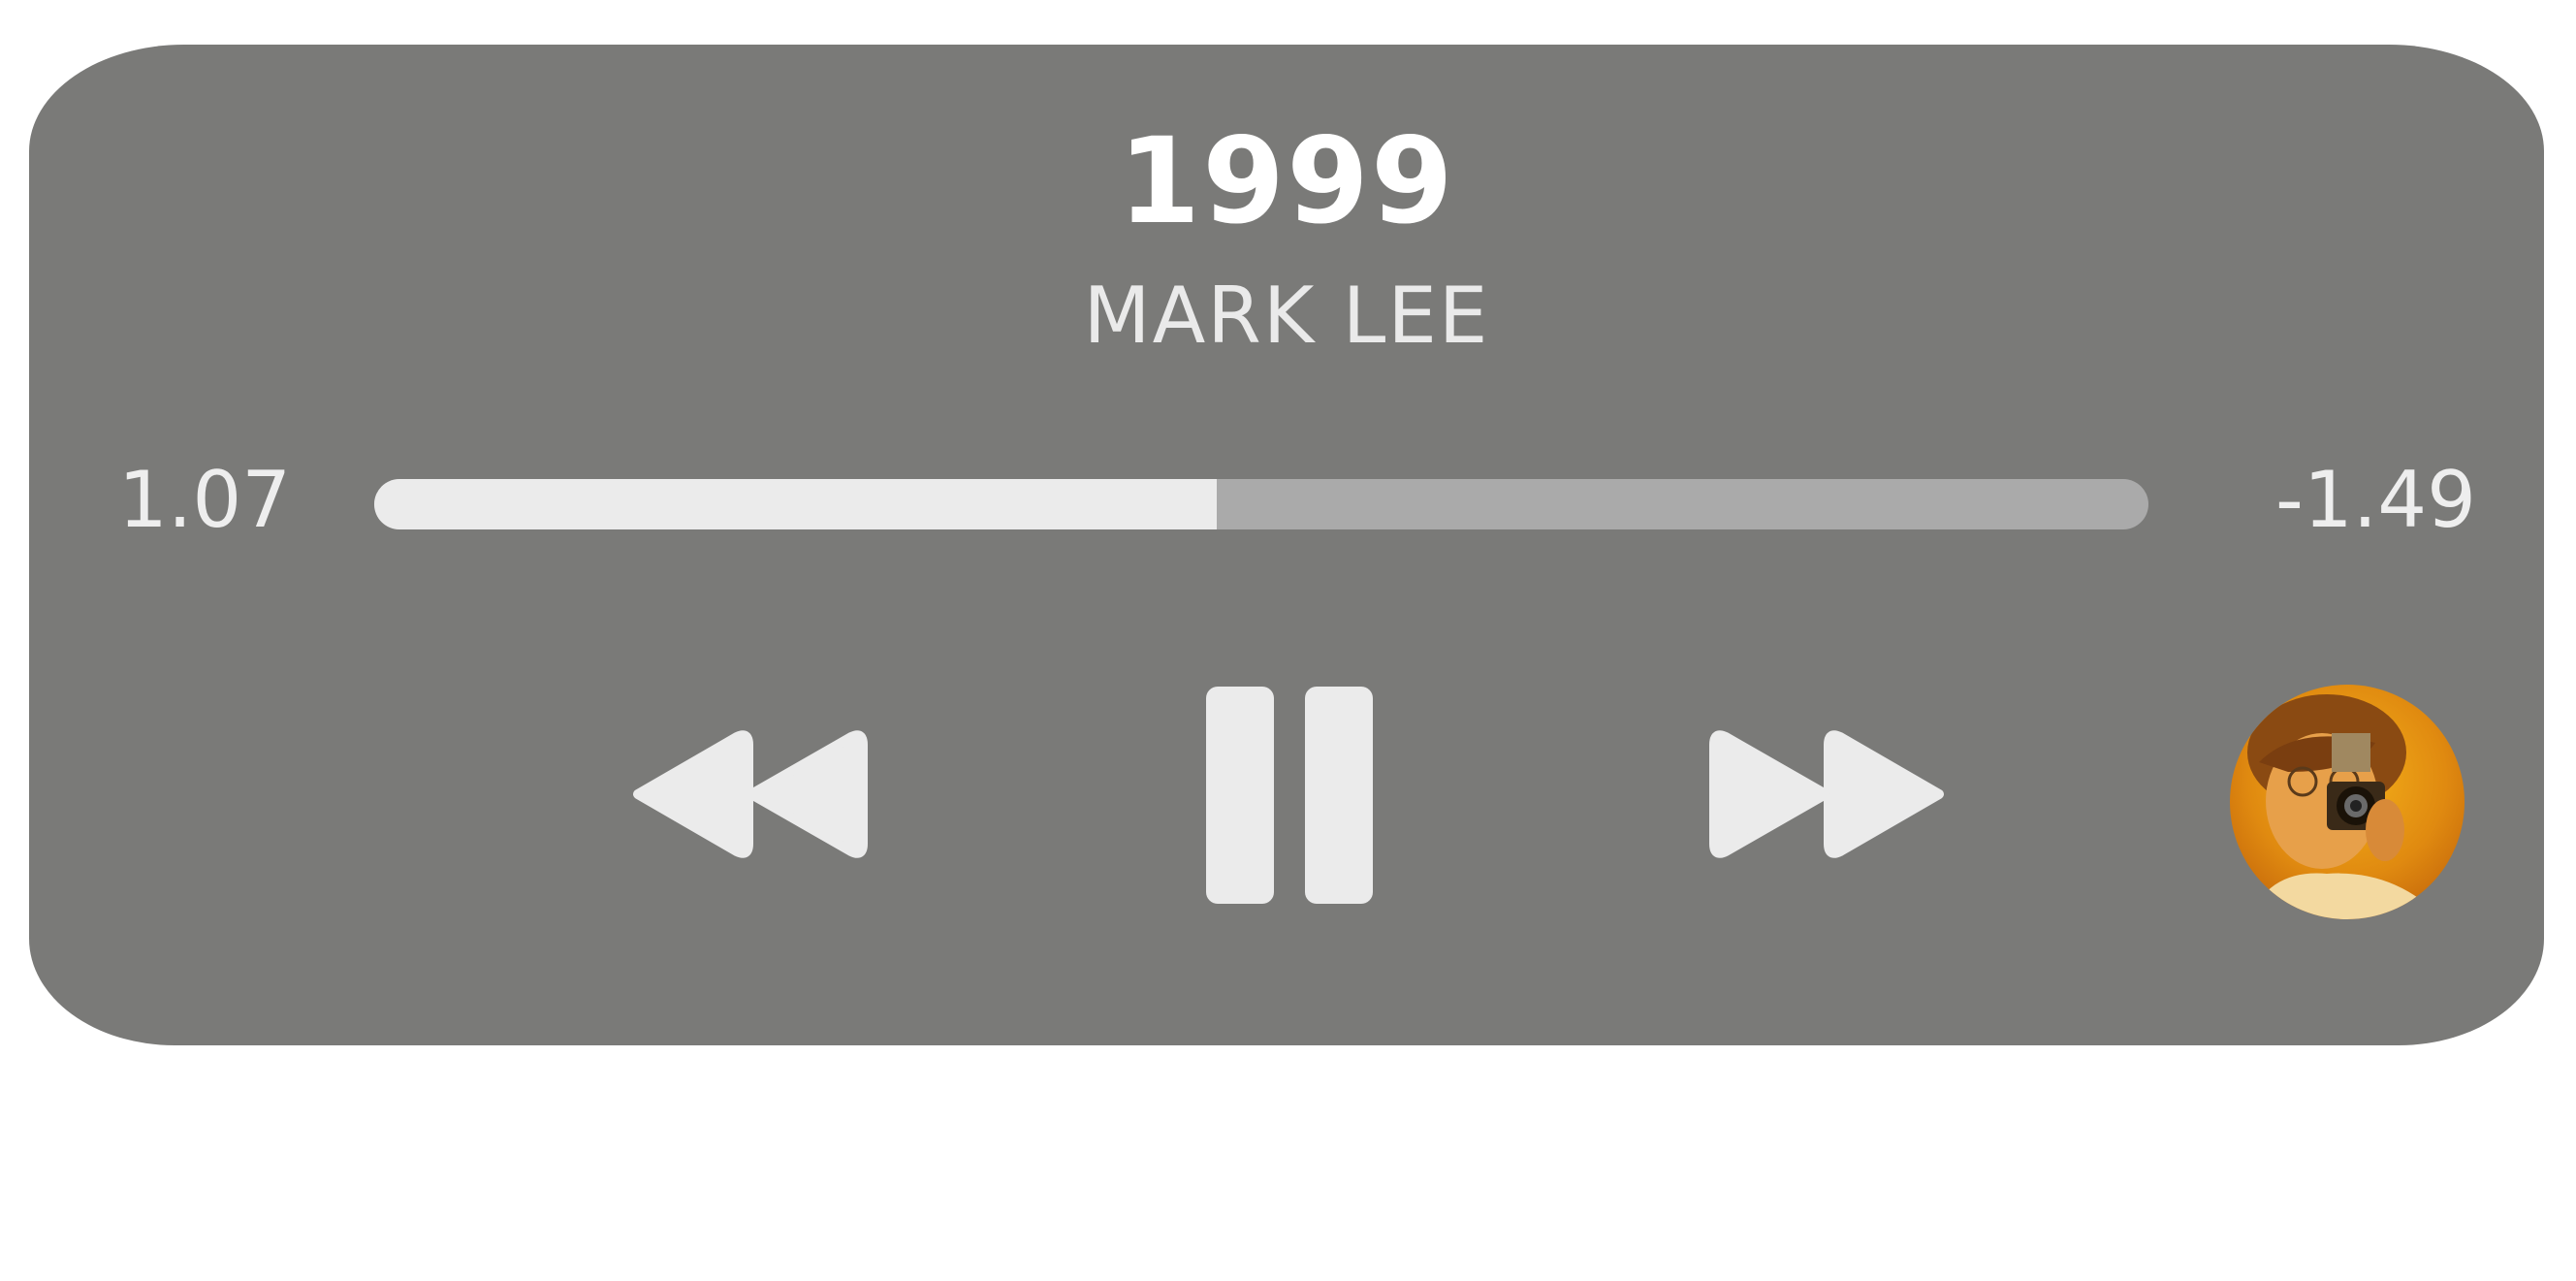  Describe the element at coordinates (1286, 181) in the screenshot. I see `track-title: 1999` at that location.